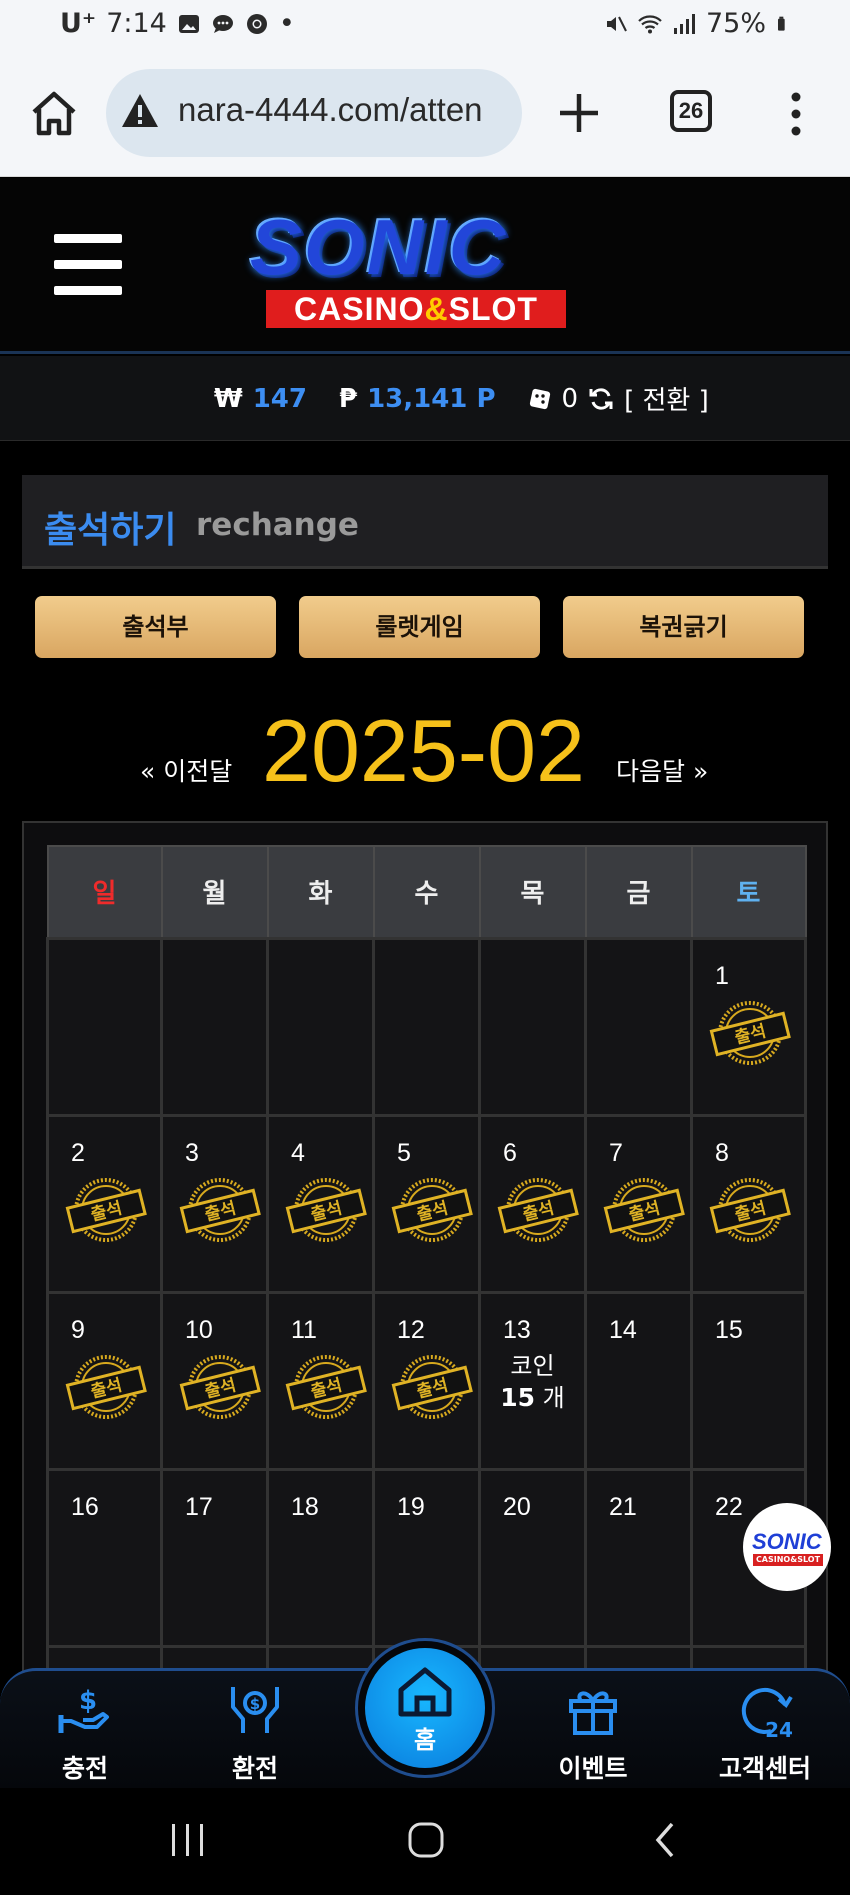  What do you see at coordinates (623, 1329) in the screenshot?
I see `day-number: 14` at bounding box center [623, 1329].